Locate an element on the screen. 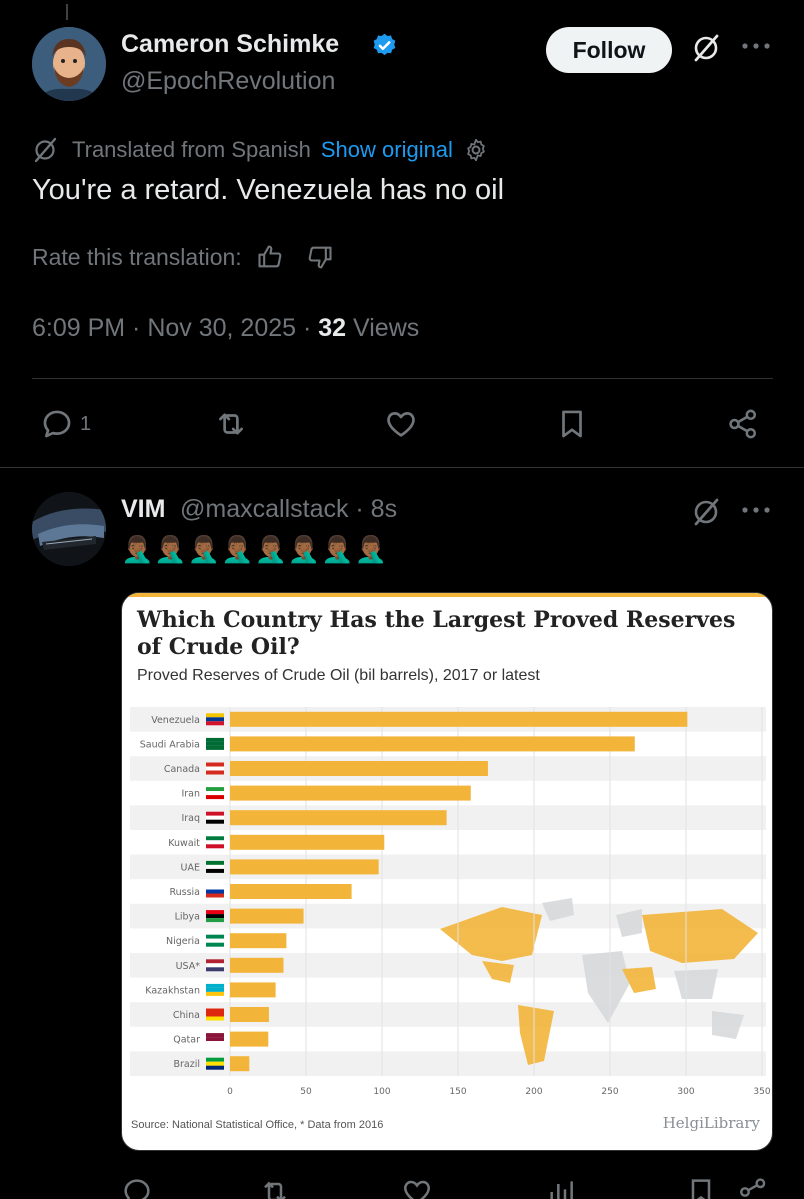 This screenshot has width=804, height=1199. share-button is located at coordinates (743, 424).